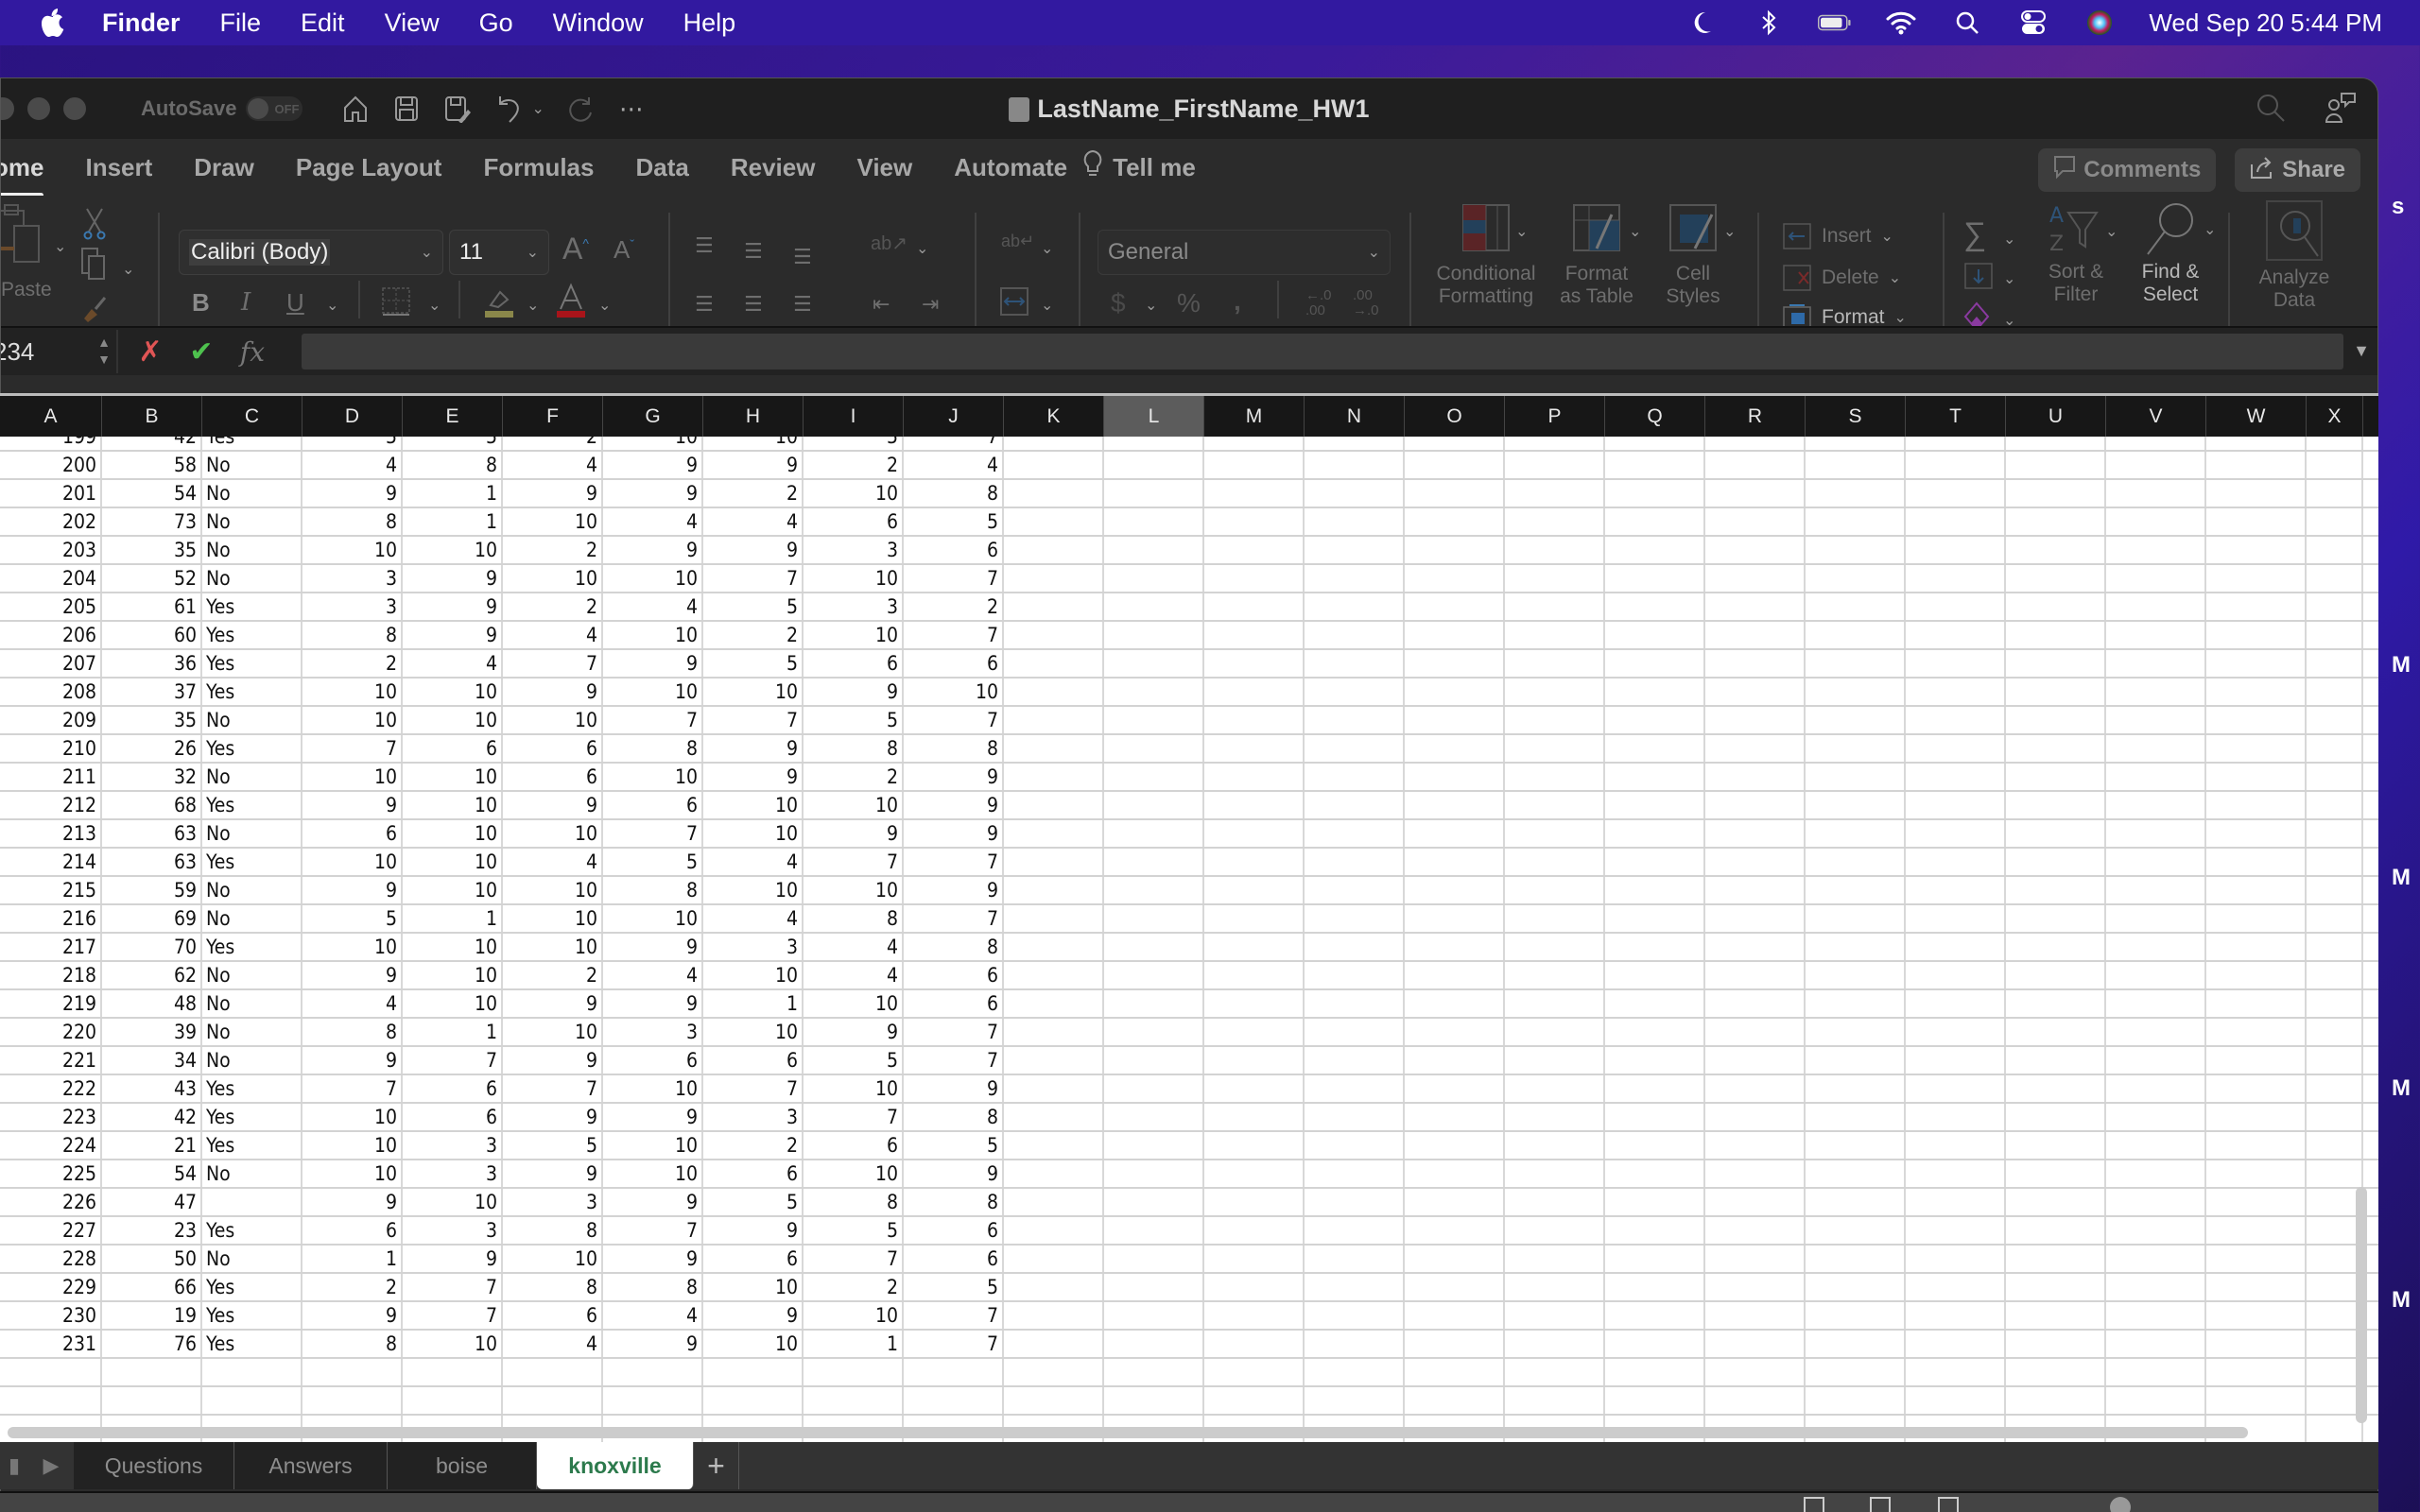  I want to click on cell-a: 226, so click(51, 1202).